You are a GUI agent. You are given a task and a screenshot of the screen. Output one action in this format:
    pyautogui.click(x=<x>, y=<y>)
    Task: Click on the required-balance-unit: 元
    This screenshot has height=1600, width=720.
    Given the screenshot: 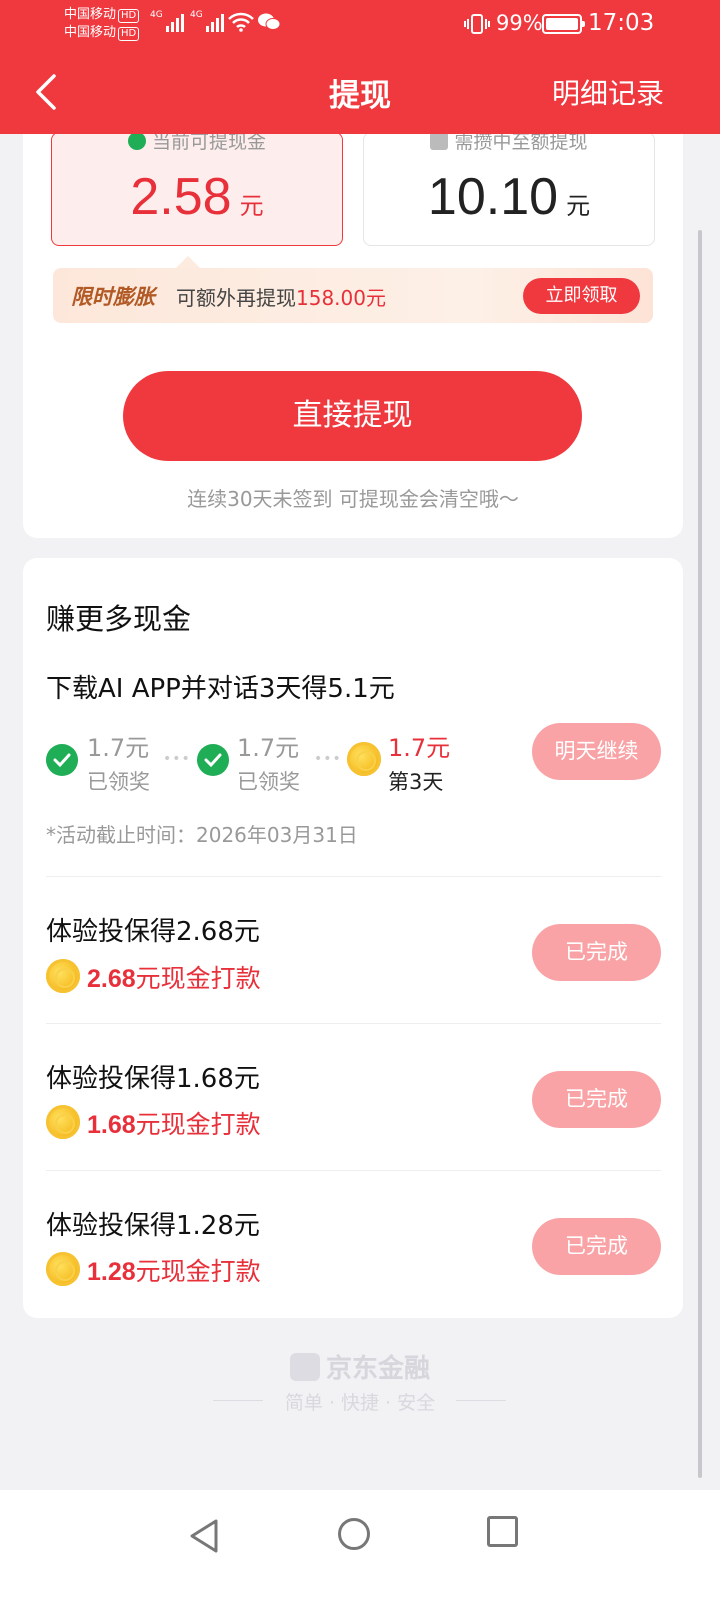 What is the action you would take?
    pyautogui.click(x=578, y=206)
    